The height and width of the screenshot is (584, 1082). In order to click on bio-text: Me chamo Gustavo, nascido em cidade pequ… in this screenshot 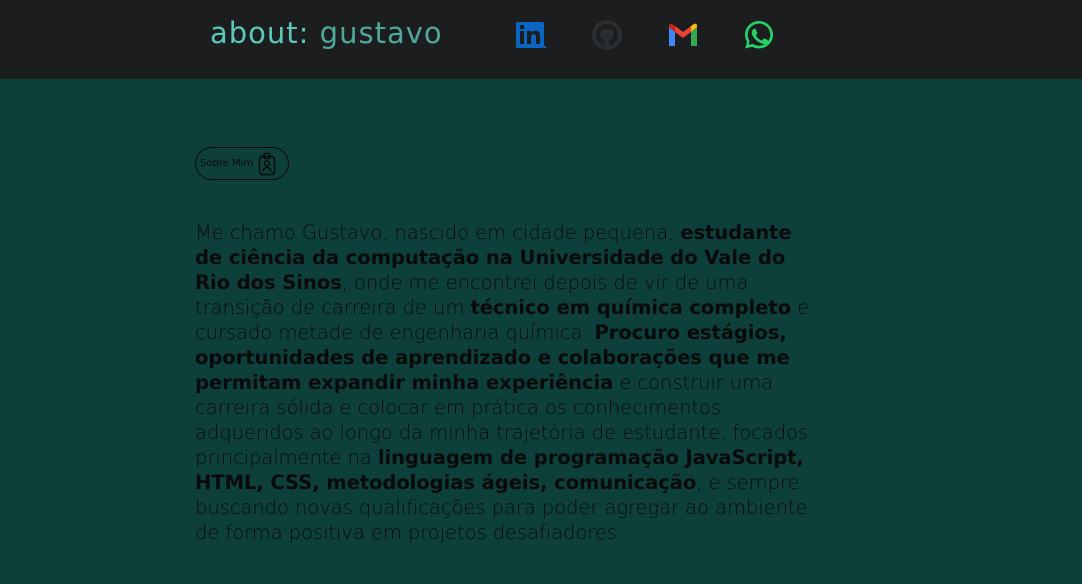, I will do `click(438, 232)`.